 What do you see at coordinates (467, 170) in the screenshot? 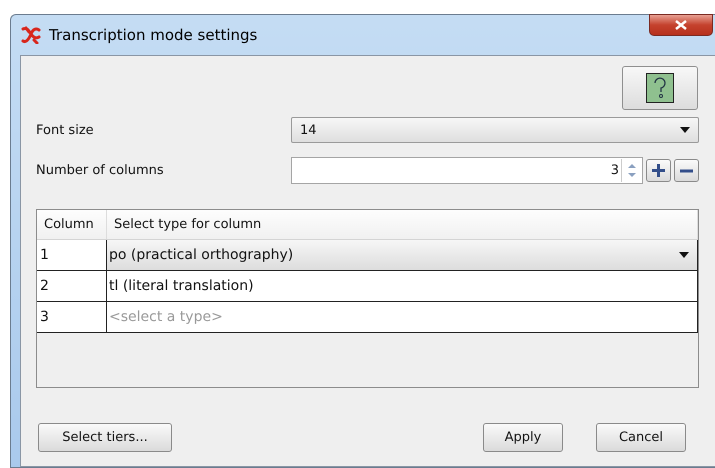
I see `column-count-spinner: 3` at bounding box center [467, 170].